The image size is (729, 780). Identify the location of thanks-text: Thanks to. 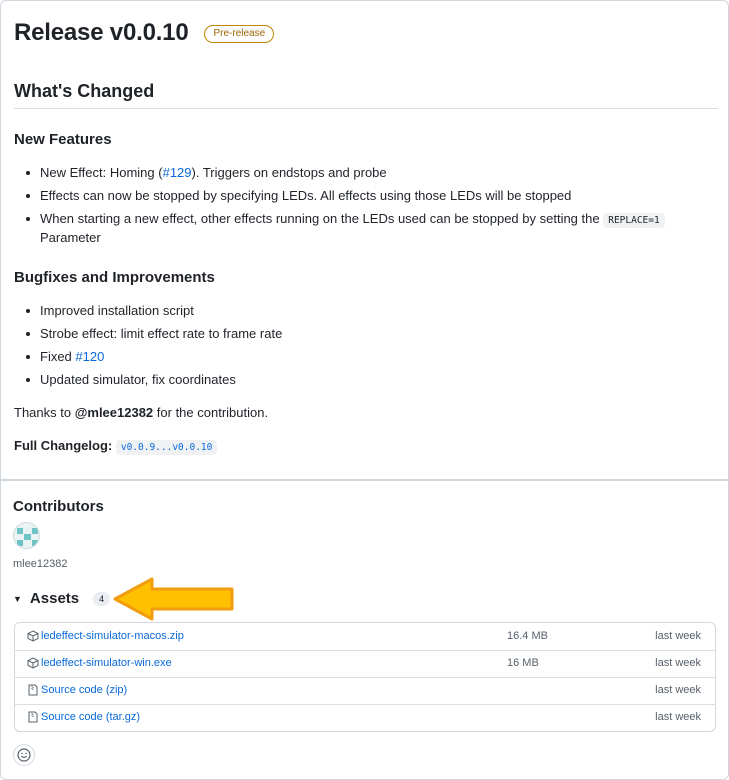
(44, 412).